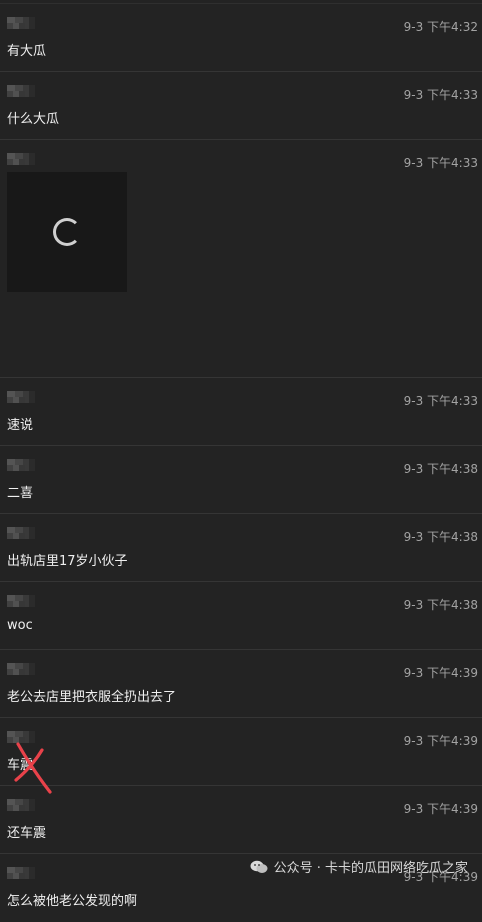  Describe the element at coordinates (370, 868) in the screenshot. I see `watermark-text: 公众号 · 卡卡的瓜田网络吃瓜之家` at that location.